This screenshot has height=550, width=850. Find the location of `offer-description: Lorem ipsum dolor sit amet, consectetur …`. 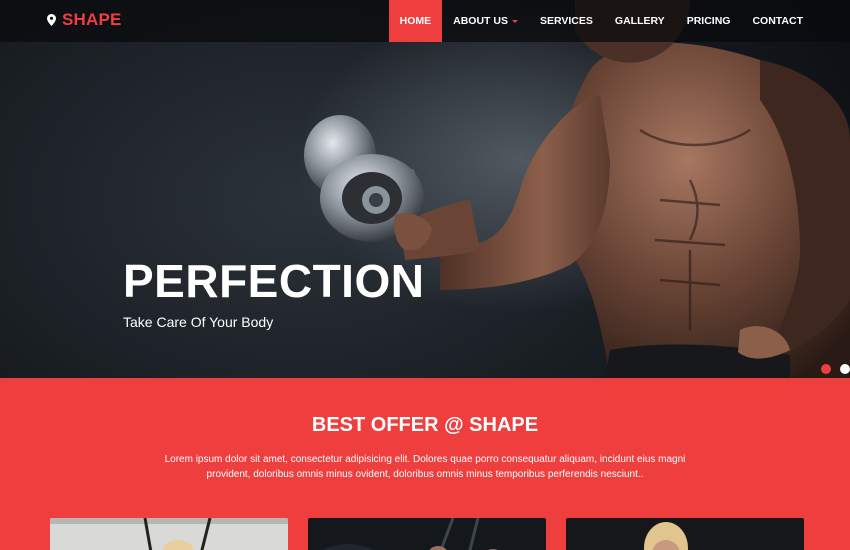

offer-description: Lorem ipsum dolor sit amet, consectetur … is located at coordinates (425, 467).